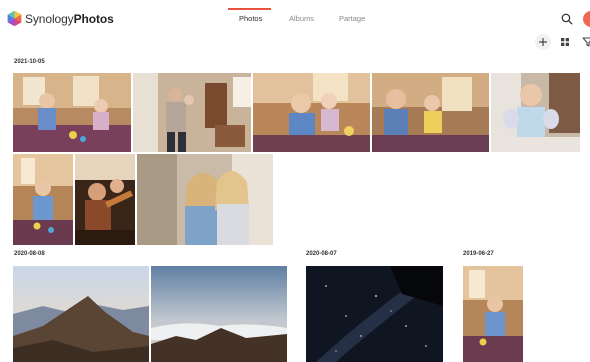 This screenshot has height=362, width=590. I want to click on tab-partage: Partage, so click(352, 18).